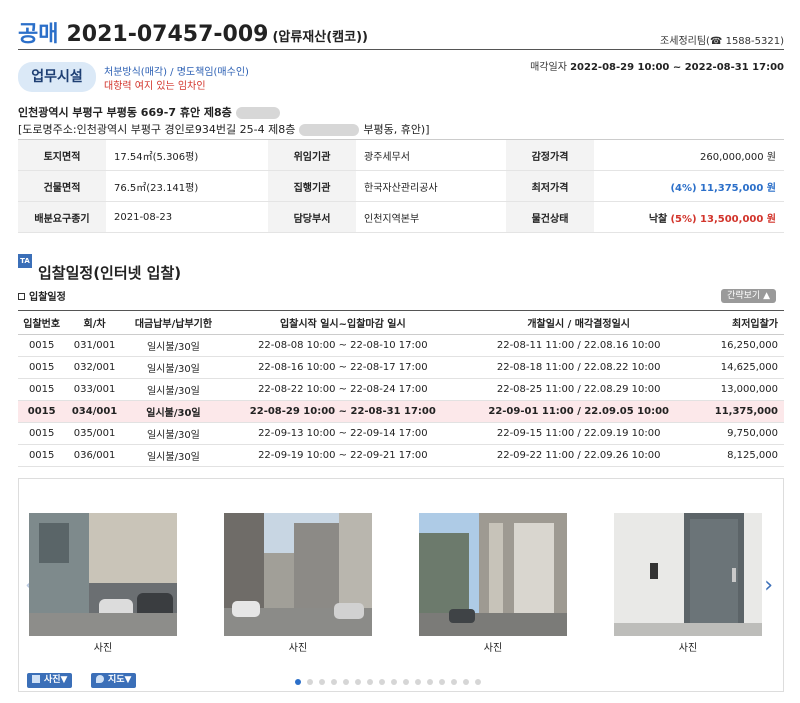  I want to click on cell: 22-08-22 10:00 ~ 22-08-24 17:00, so click(343, 389).